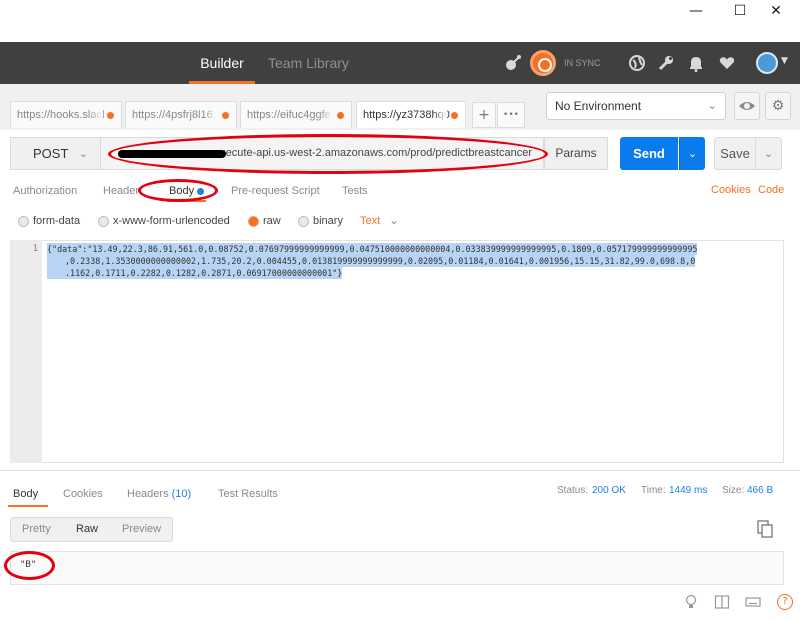 This screenshot has width=800, height=619. What do you see at coordinates (303, 221) in the screenshot?
I see `binary-radio` at bounding box center [303, 221].